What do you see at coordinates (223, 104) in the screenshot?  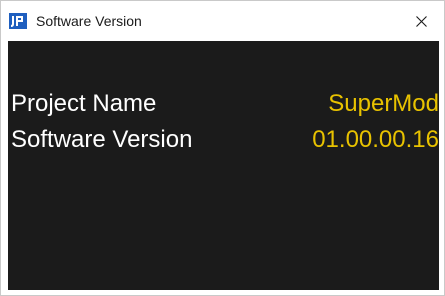 I see `project-name-row: Project Name SuperMod` at bounding box center [223, 104].